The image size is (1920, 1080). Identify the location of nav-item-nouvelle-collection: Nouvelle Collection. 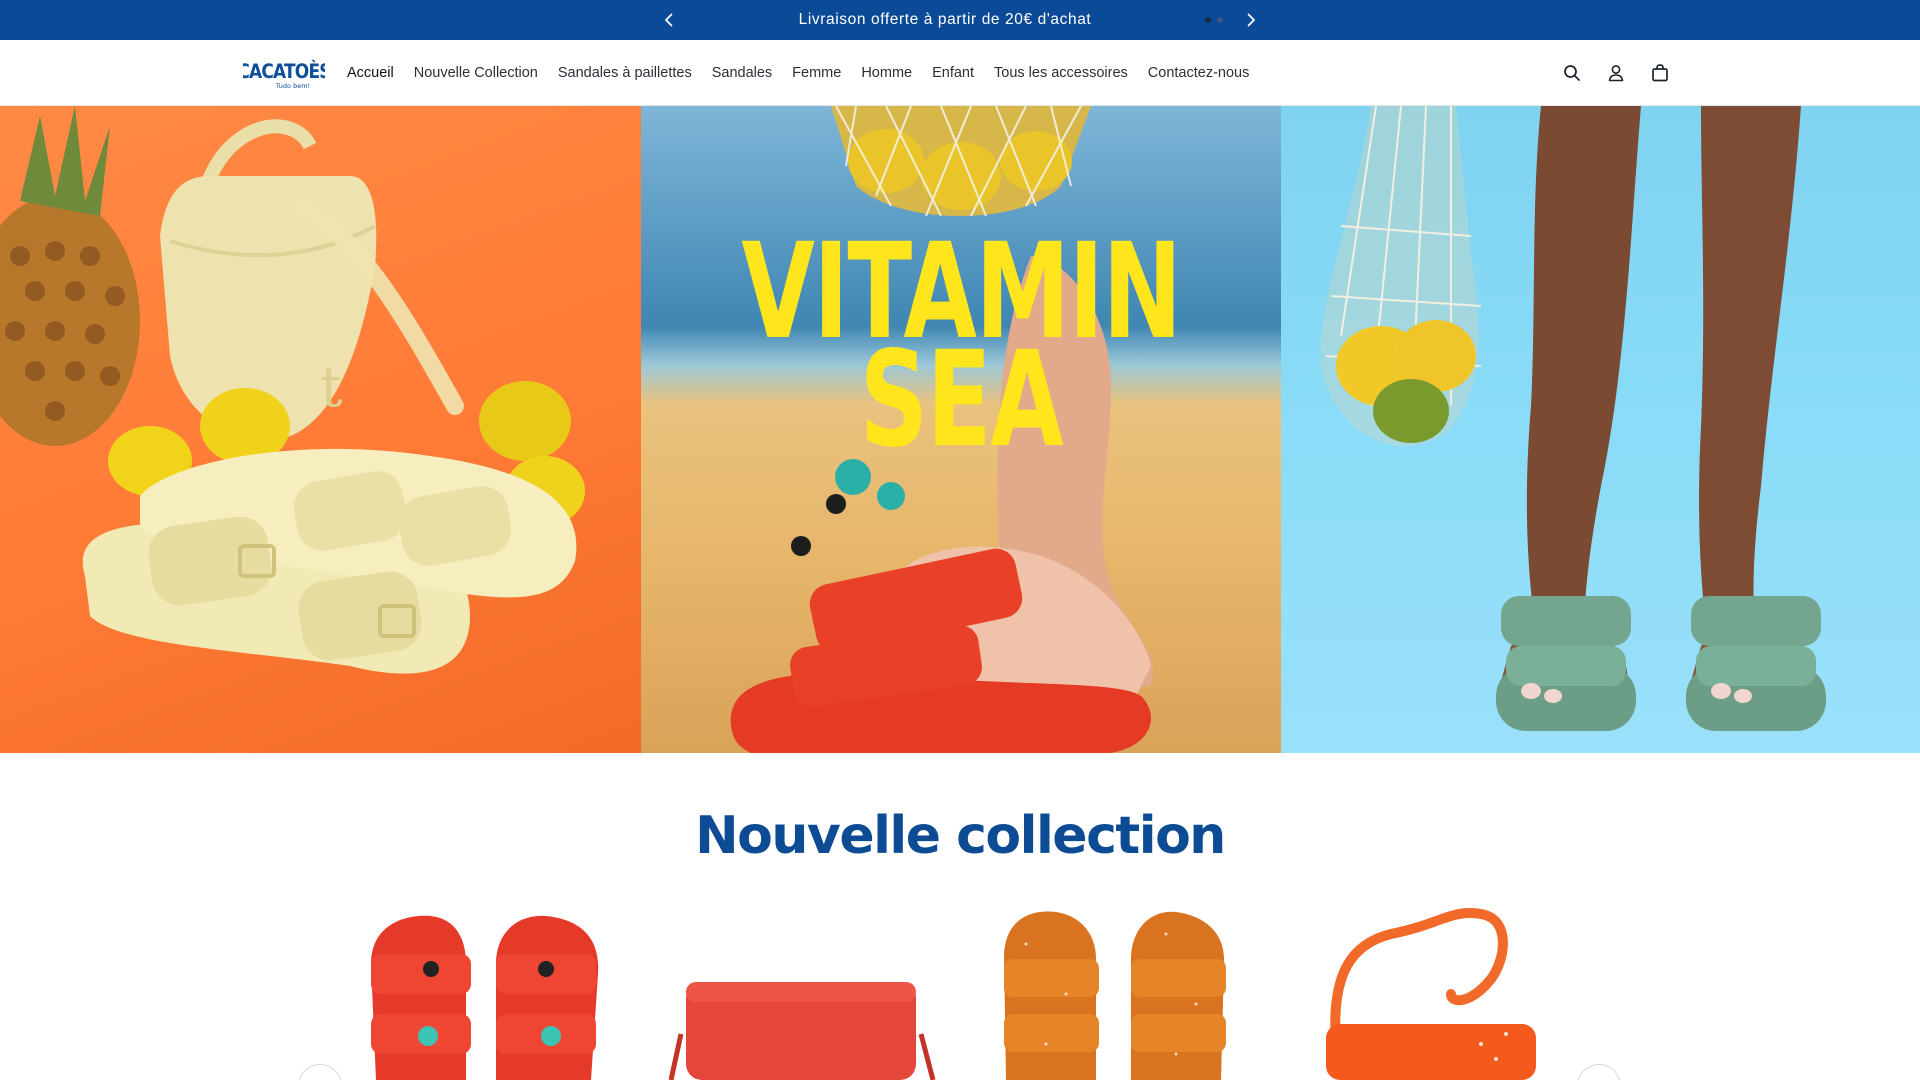
(476, 73).